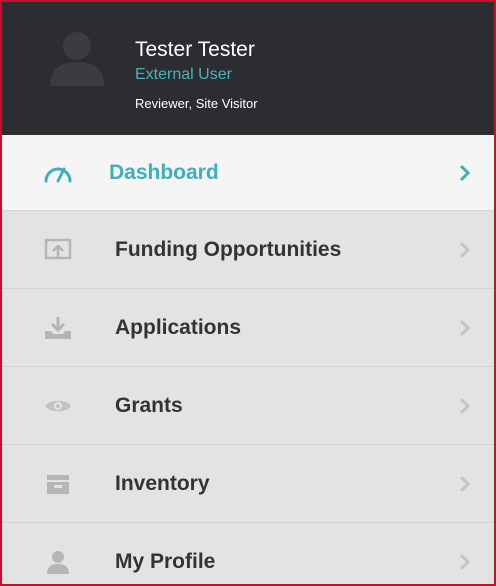  I want to click on upload-screen-icon, so click(58, 250).